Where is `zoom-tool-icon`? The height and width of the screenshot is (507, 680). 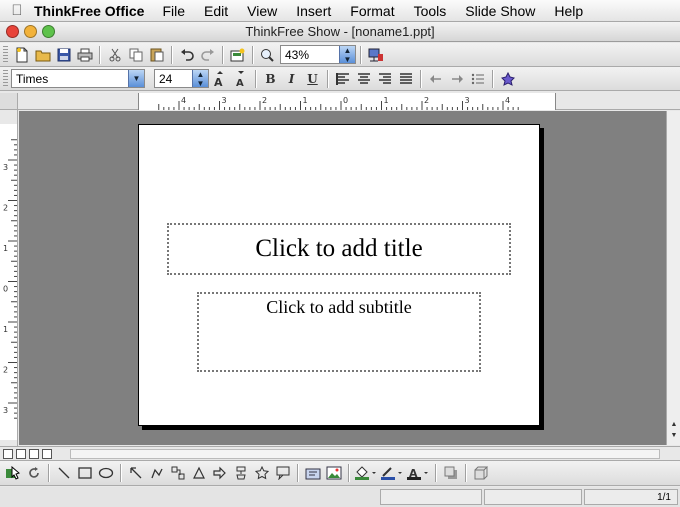 zoom-tool-icon is located at coordinates (267, 55).